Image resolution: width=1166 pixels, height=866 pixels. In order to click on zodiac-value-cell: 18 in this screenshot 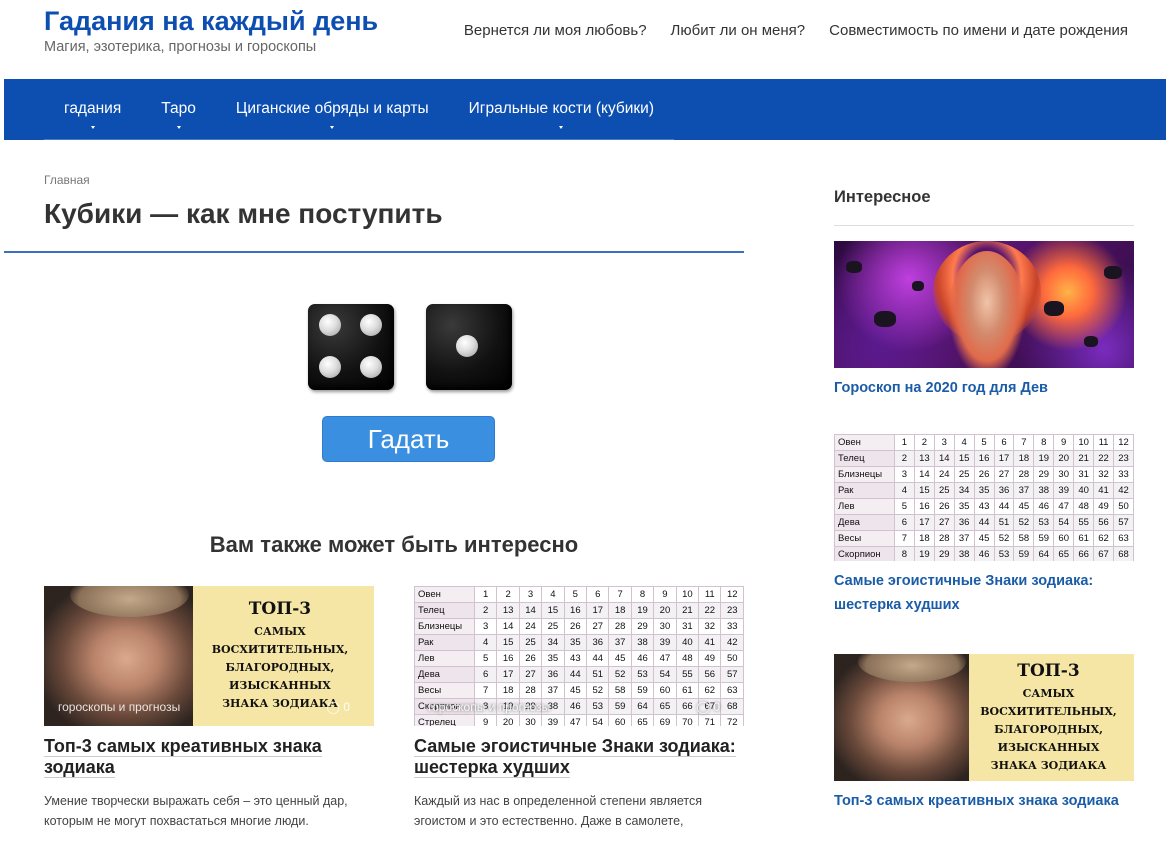, I will do `click(1024, 458)`.